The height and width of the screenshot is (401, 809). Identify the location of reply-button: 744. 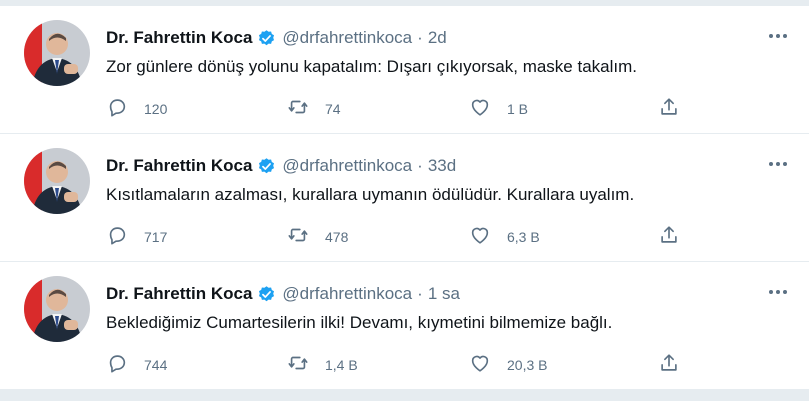
(136, 364).